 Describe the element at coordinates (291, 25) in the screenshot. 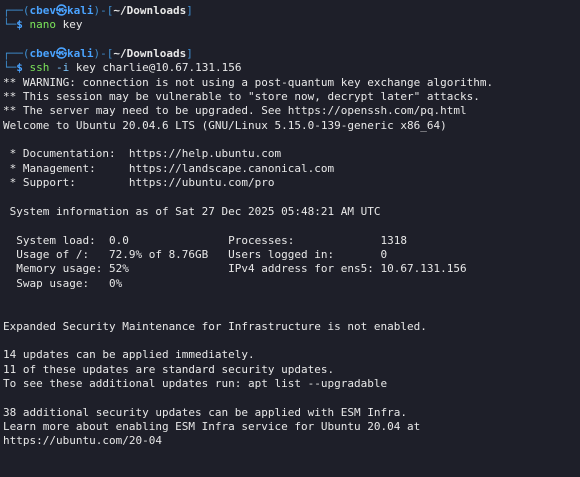

I see `command-line: └─$ nano key` at that location.